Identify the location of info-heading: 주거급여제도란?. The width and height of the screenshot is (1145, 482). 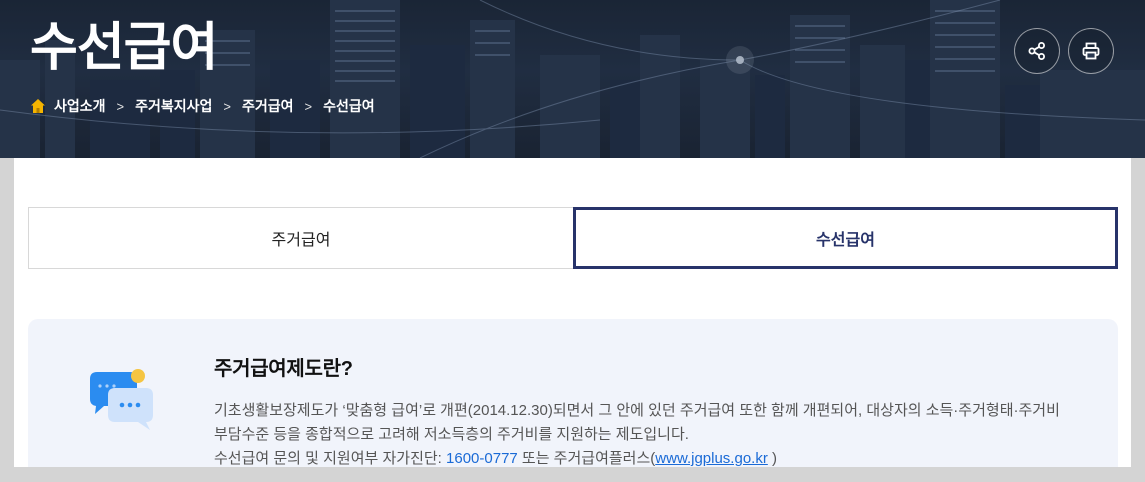
(283, 369).